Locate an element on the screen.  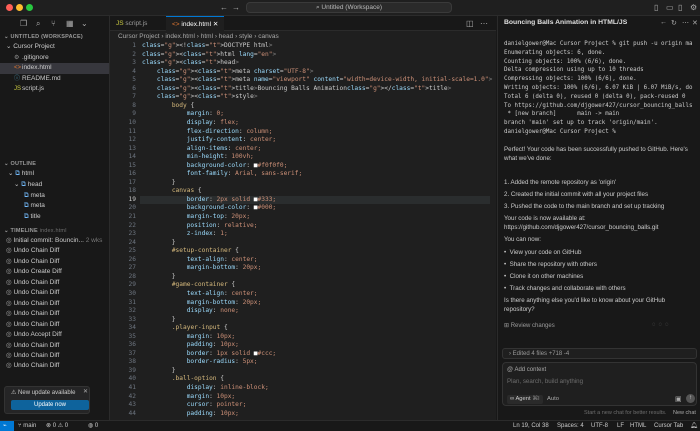
code-line: border: 2px solid ■#333; is located at coordinates (209, 199).